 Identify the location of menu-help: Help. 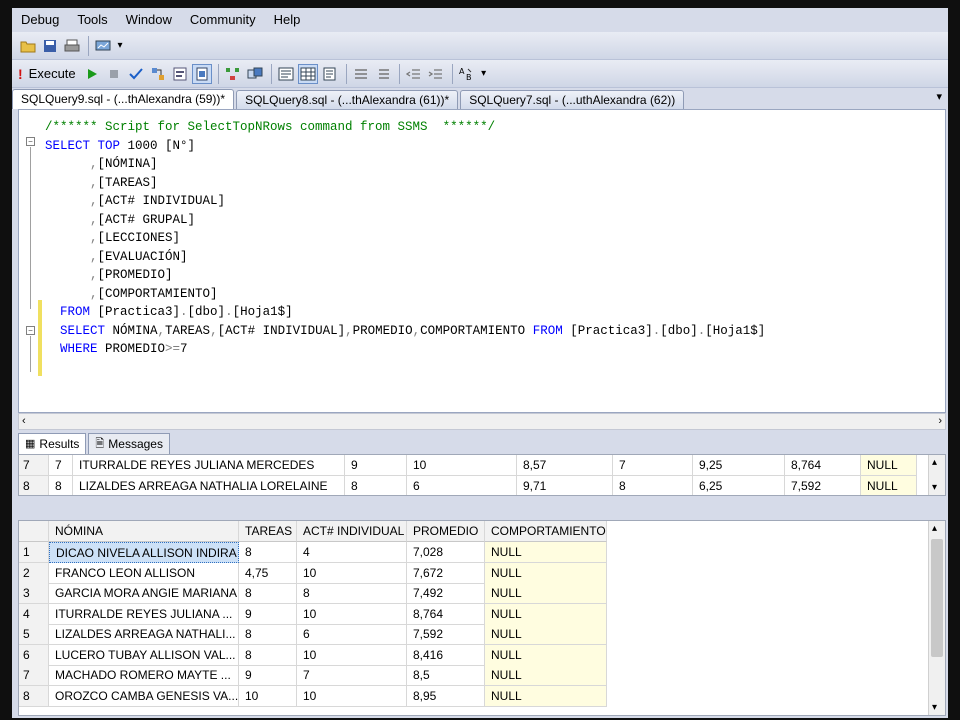
(287, 20).